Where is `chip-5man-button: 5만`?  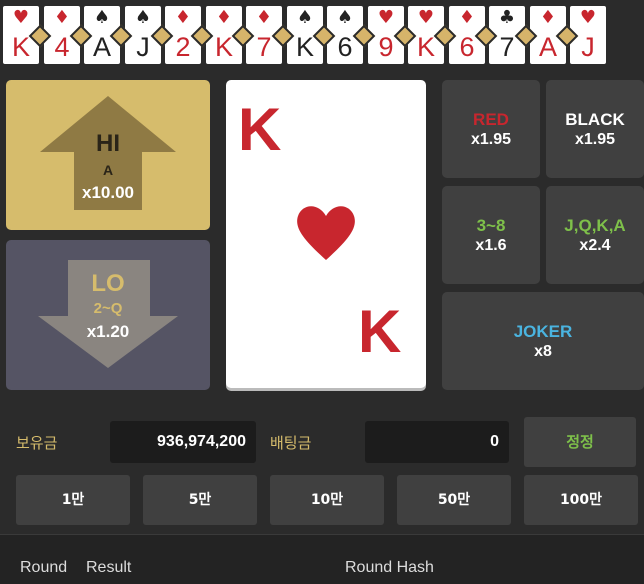 chip-5man-button: 5만 is located at coordinates (200, 500).